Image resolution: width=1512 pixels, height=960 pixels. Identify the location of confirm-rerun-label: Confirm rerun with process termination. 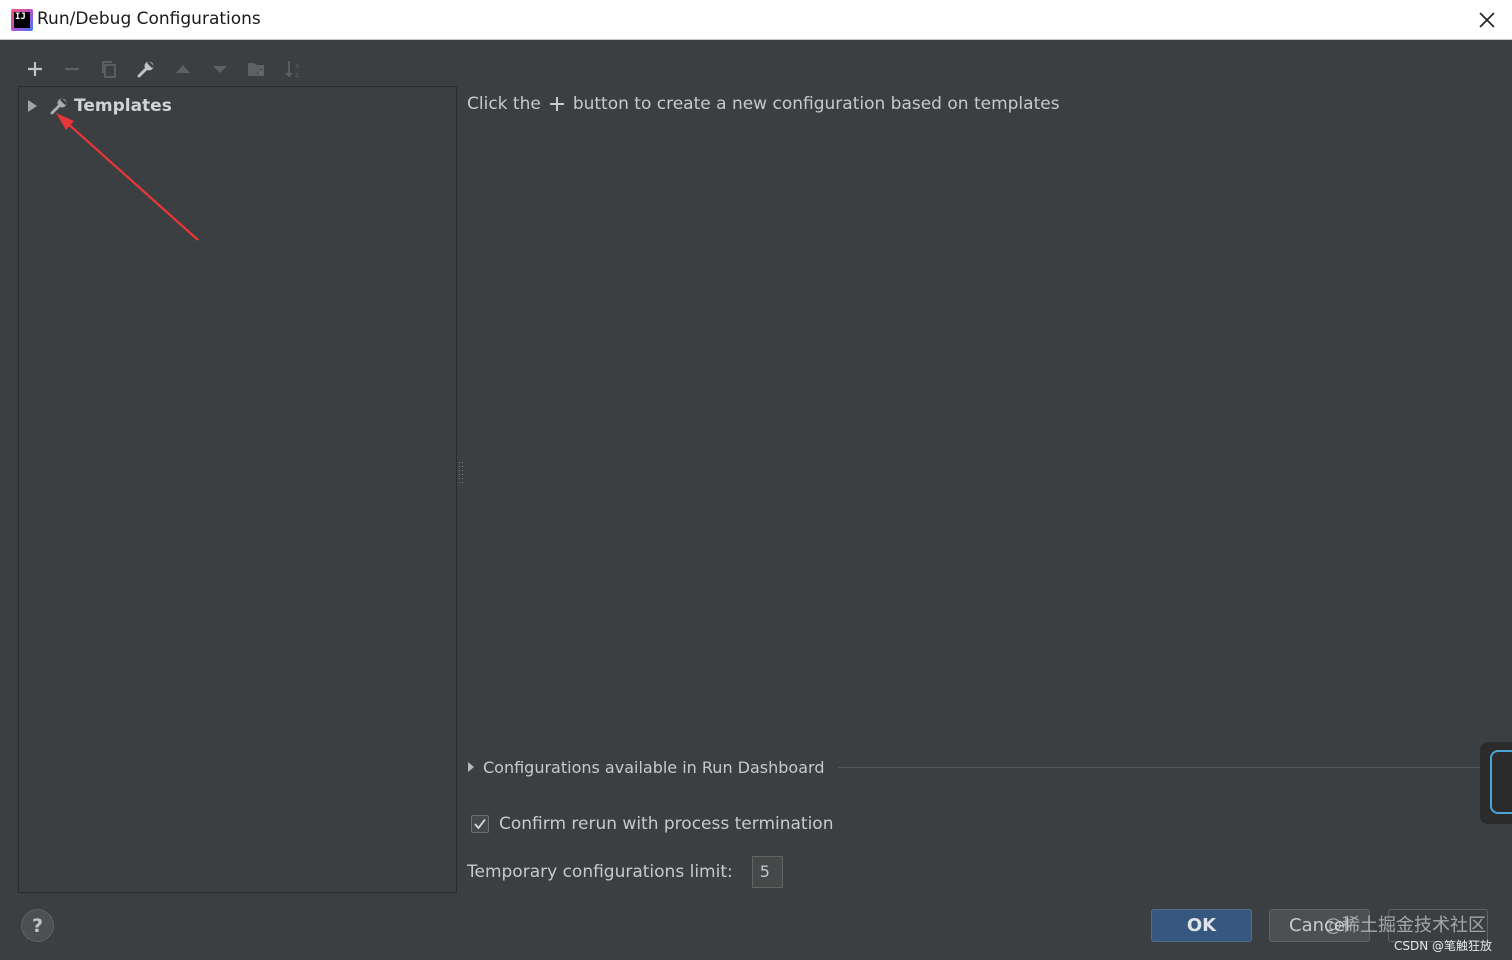
(666, 824).